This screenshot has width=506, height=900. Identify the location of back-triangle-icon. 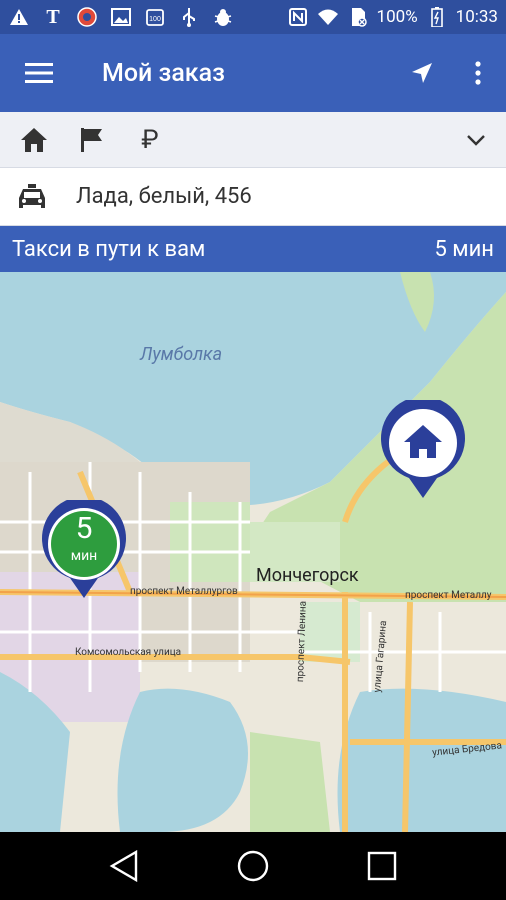
(123, 866).